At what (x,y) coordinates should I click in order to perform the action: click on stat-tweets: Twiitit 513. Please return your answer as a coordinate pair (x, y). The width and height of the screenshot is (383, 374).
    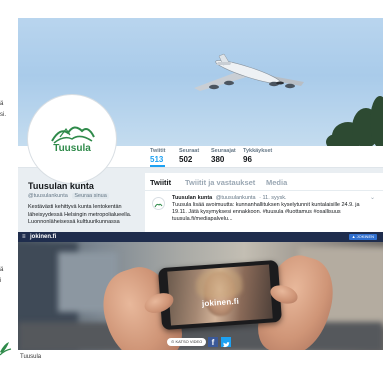
    Looking at the image, I should click on (158, 157).